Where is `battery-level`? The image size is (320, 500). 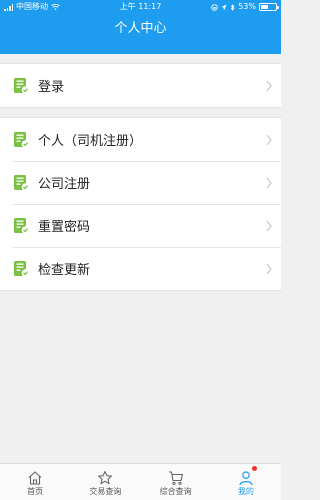 battery-level is located at coordinates (265, 7).